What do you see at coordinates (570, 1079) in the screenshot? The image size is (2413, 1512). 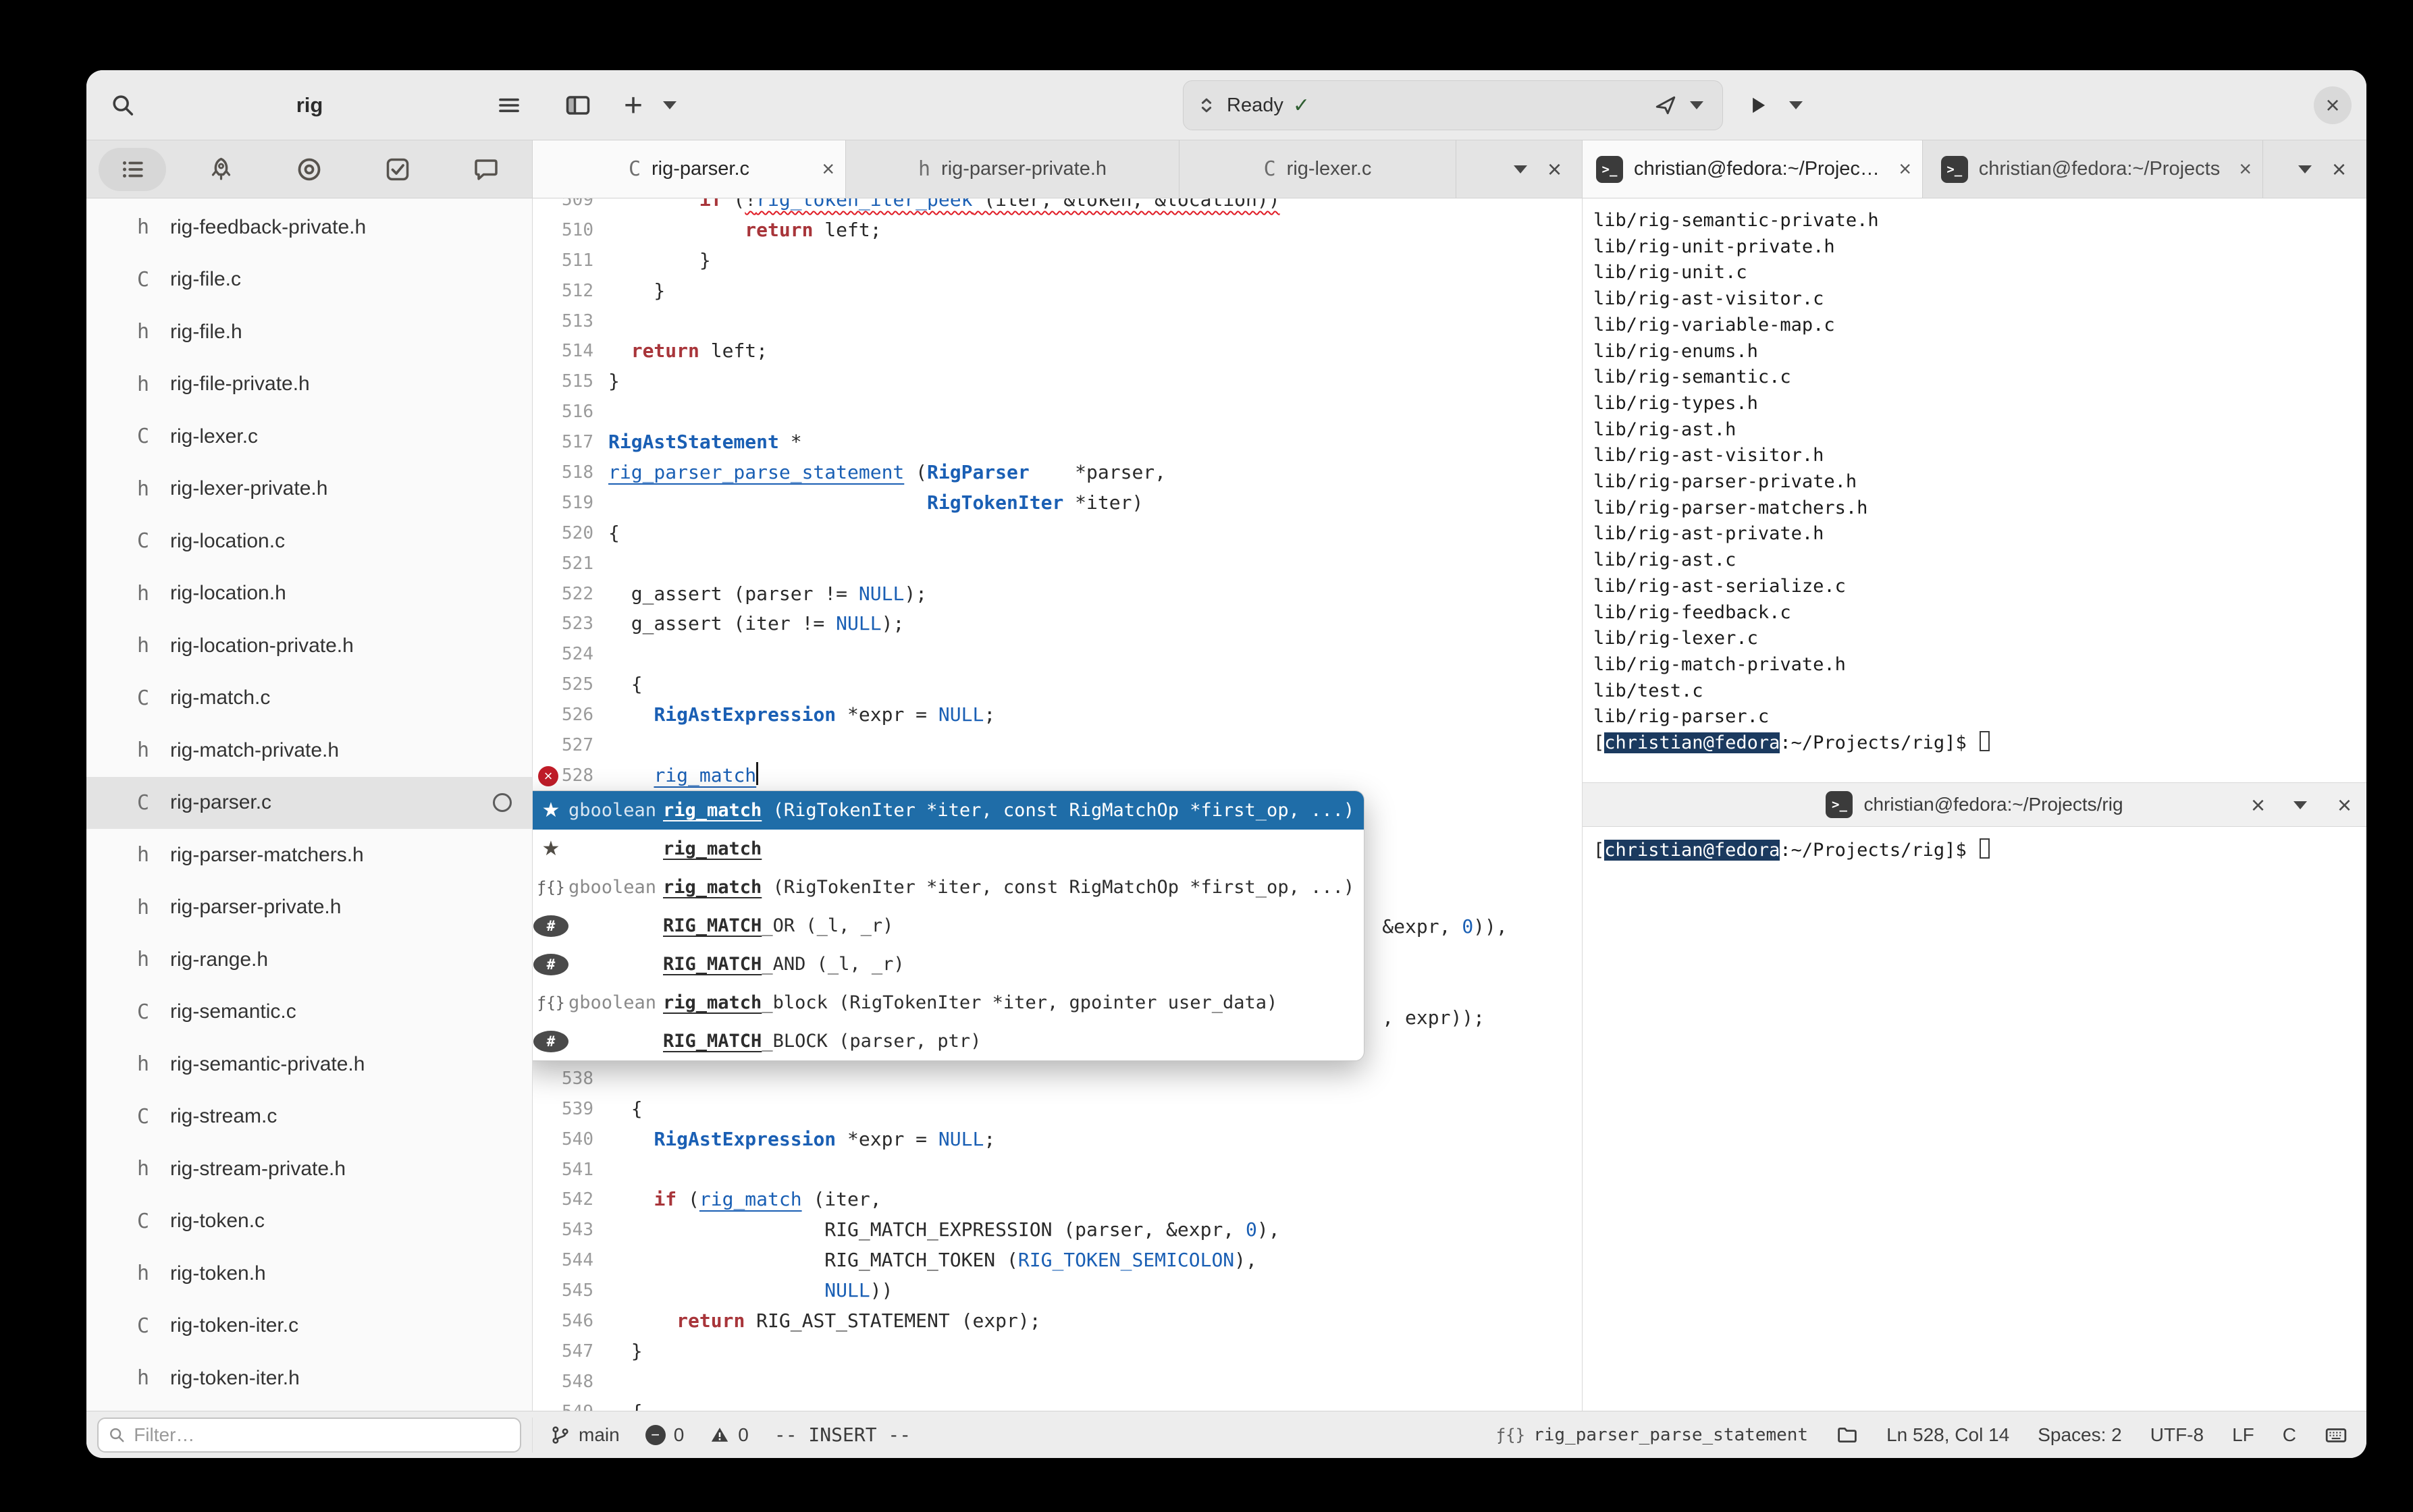 I see `line-number-gutter: 538` at bounding box center [570, 1079].